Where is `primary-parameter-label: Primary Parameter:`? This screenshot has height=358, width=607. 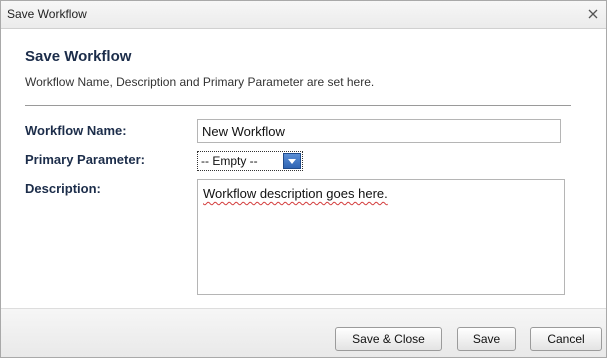 primary-parameter-label: Primary Parameter: is located at coordinates (85, 159).